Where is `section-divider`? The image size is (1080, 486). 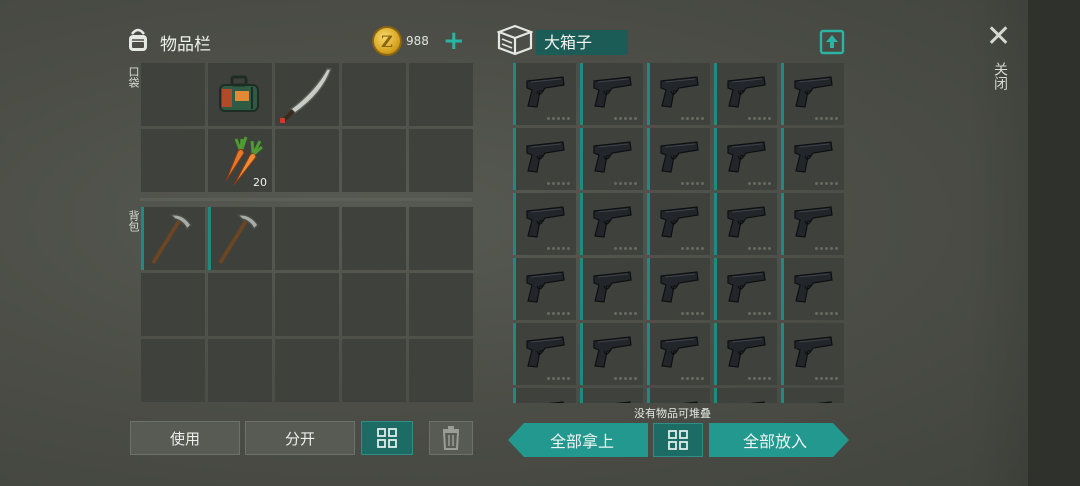 section-divider is located at coordinates (306, 199).